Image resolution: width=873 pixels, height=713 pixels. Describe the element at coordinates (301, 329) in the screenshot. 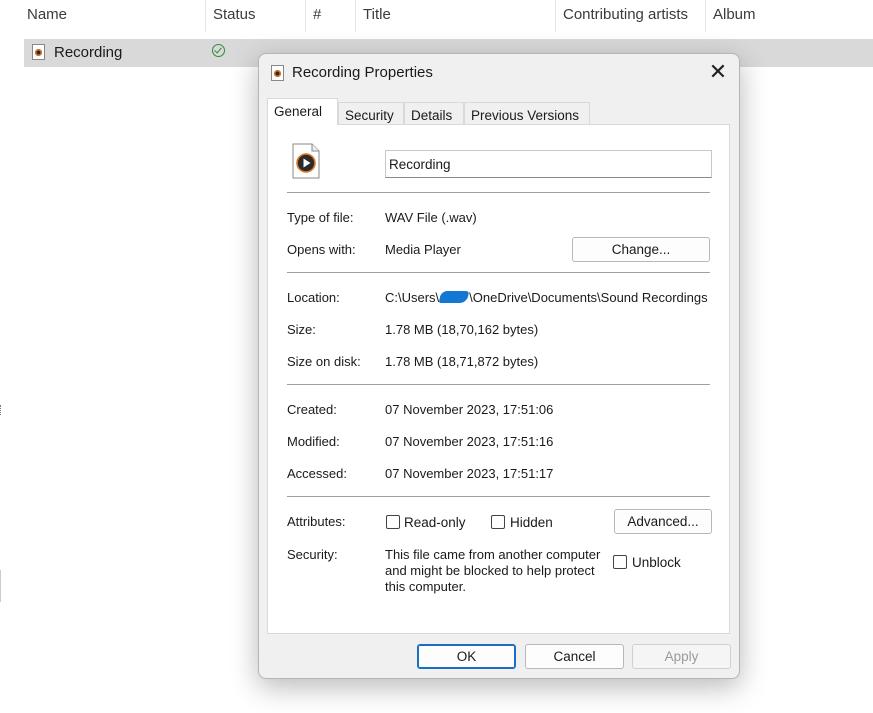

I see `size-label: Size:` at that location.